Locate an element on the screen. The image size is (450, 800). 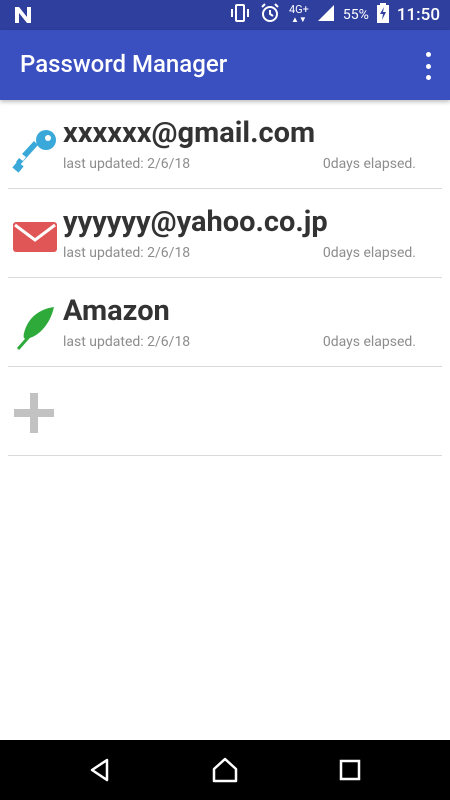
alarm-icon is located at coordinates (270, 15).